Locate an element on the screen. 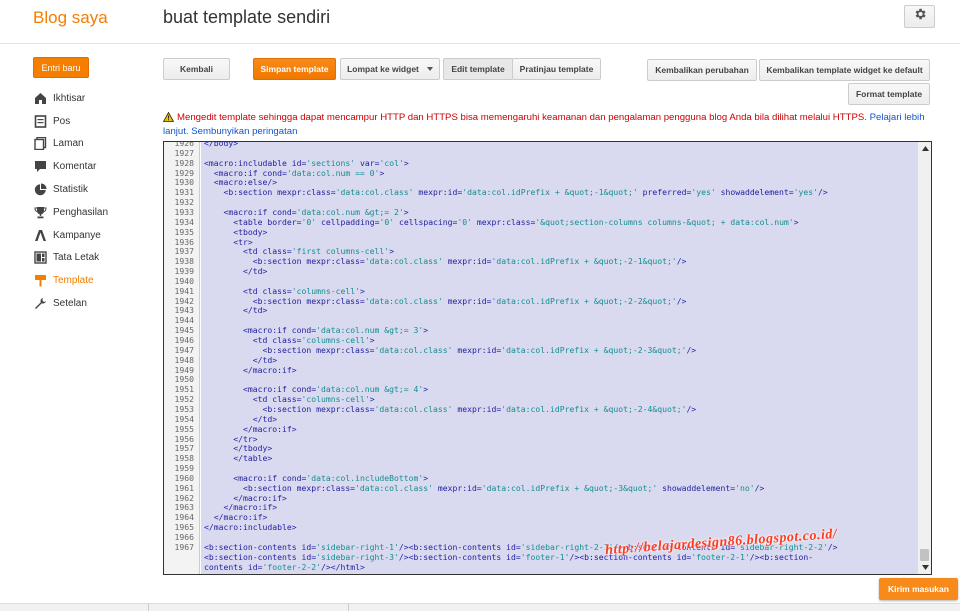 This screenshot has height=611, width=960. jump-to-widget-dropdown: Lompat ke widget is located at coordinates (390, 69).